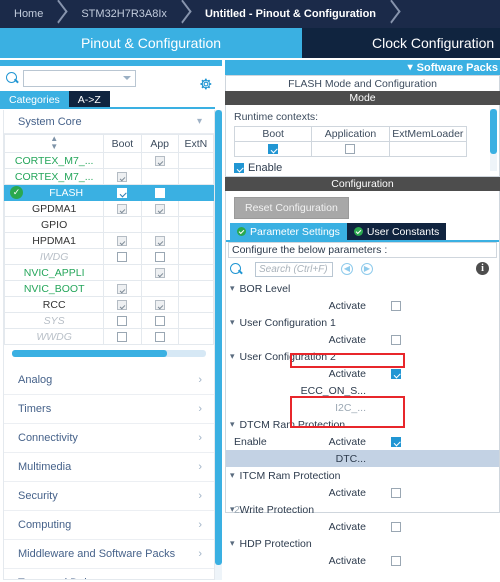 Image resolution: width=500 pixels, height=582 pixels. Describe the element at coordinates (206, 84) in the screenshot. I see `gear-icon` at that location.